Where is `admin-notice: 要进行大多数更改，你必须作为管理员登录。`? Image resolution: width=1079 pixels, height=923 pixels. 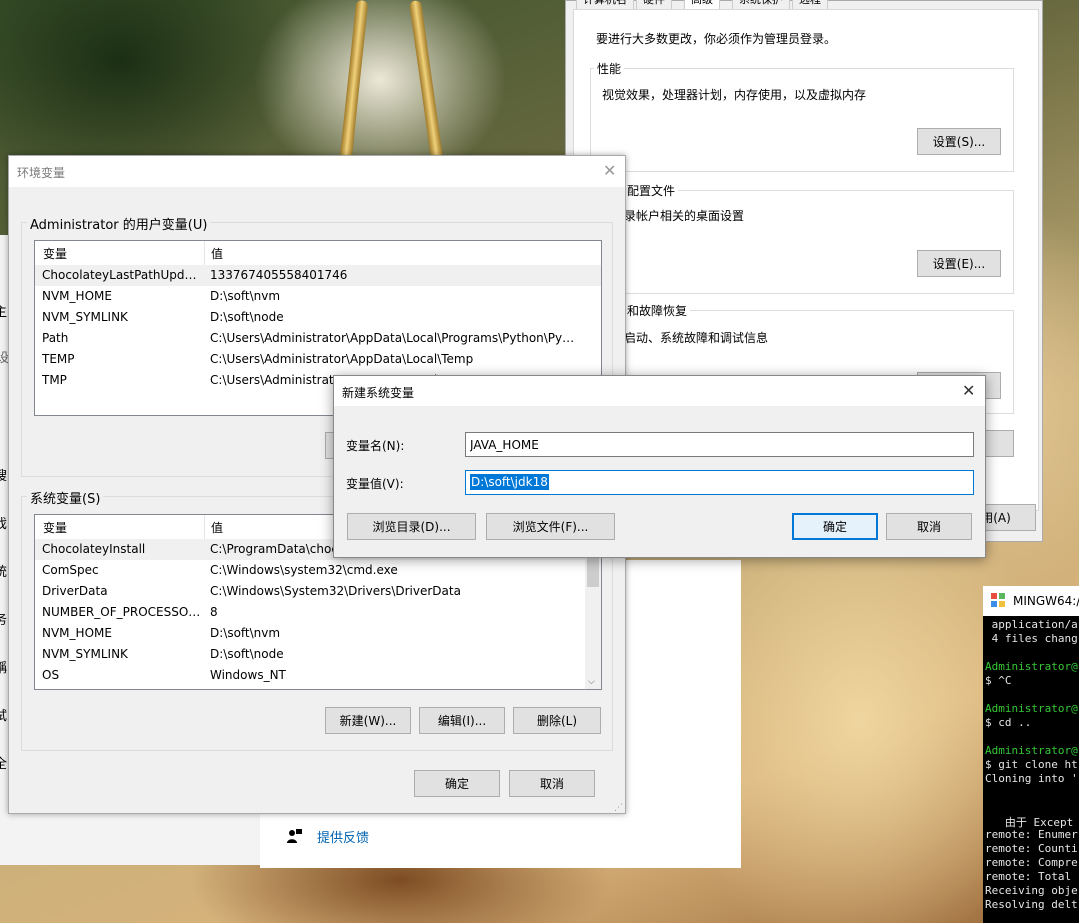 admin-notice: 要进行大多数更改，你必须作为管理员登录。 is located at coordinates (716, 39).